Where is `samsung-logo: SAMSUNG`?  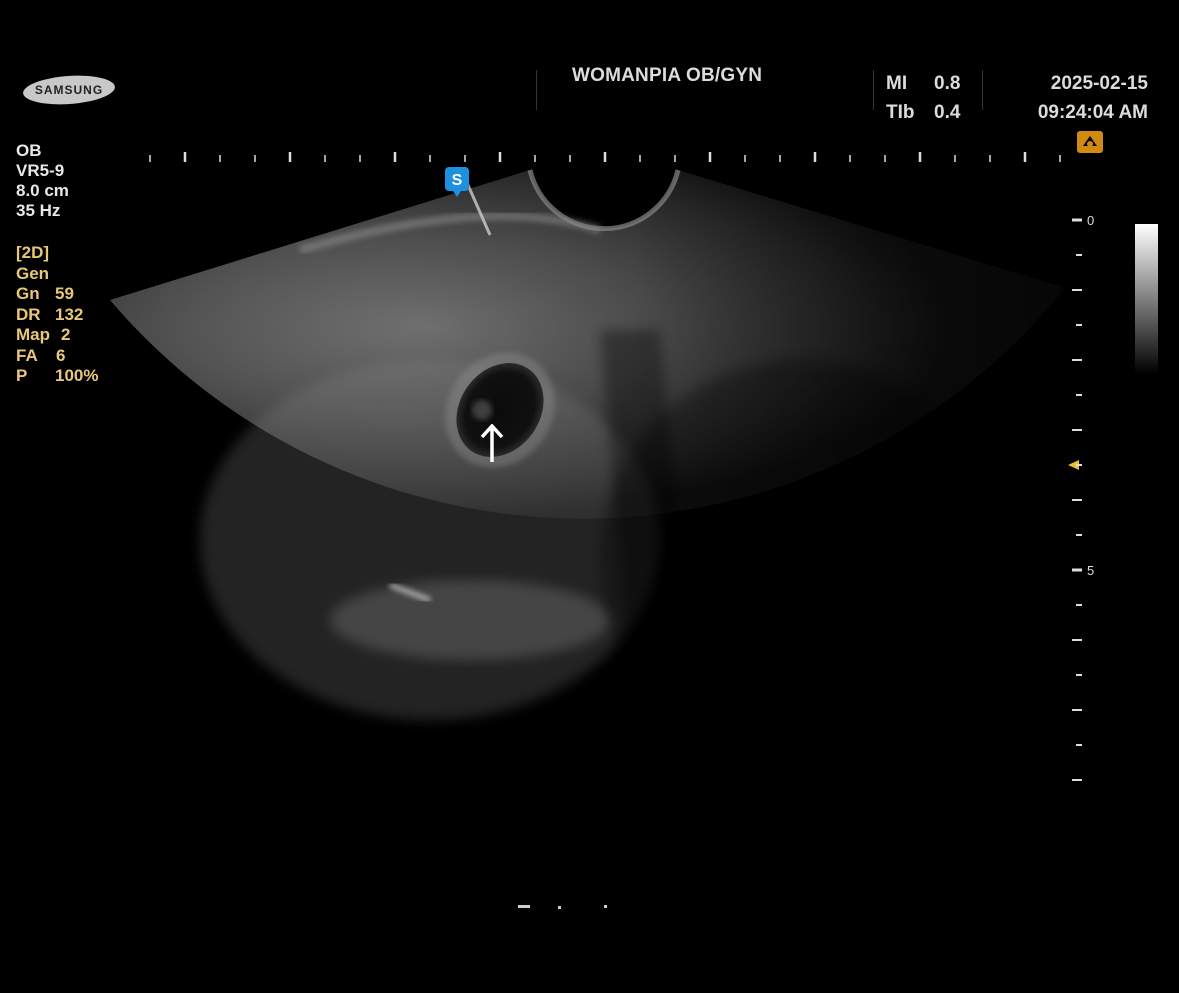 samsung-logo: SAMSUNG is located at coordinates (69, 90).